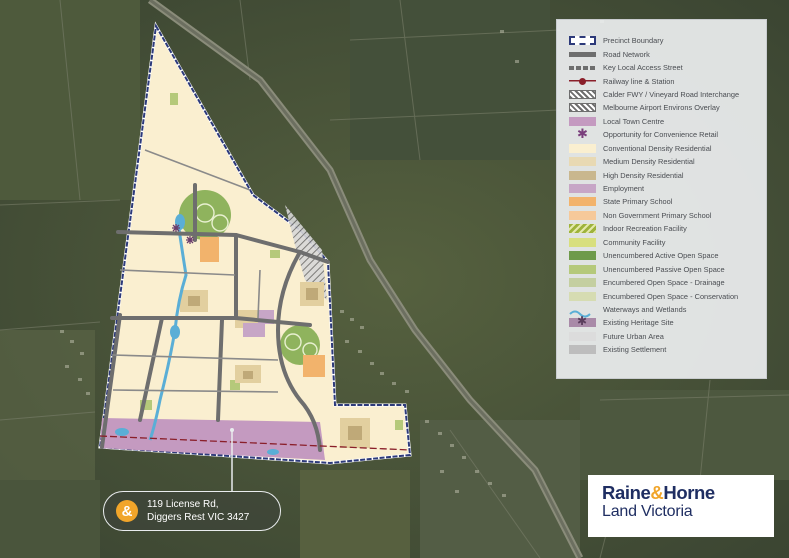  I want to click on legend-label: Unencumbered Active Open Space, so click(661, 256).